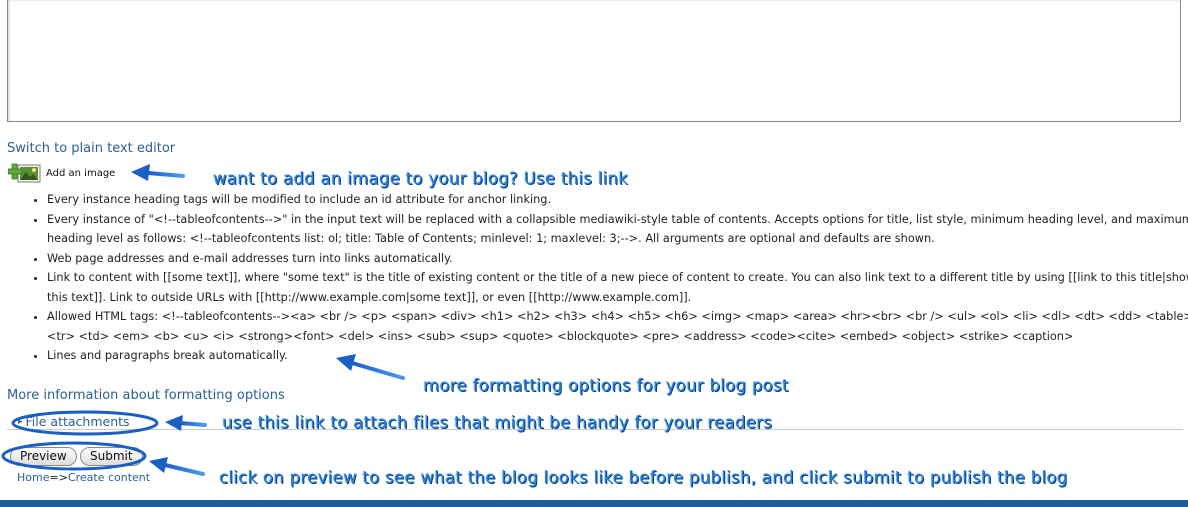 The height and width of the screenshot is (507, 1188). I want to click on footer-bar, so click(594, 503).